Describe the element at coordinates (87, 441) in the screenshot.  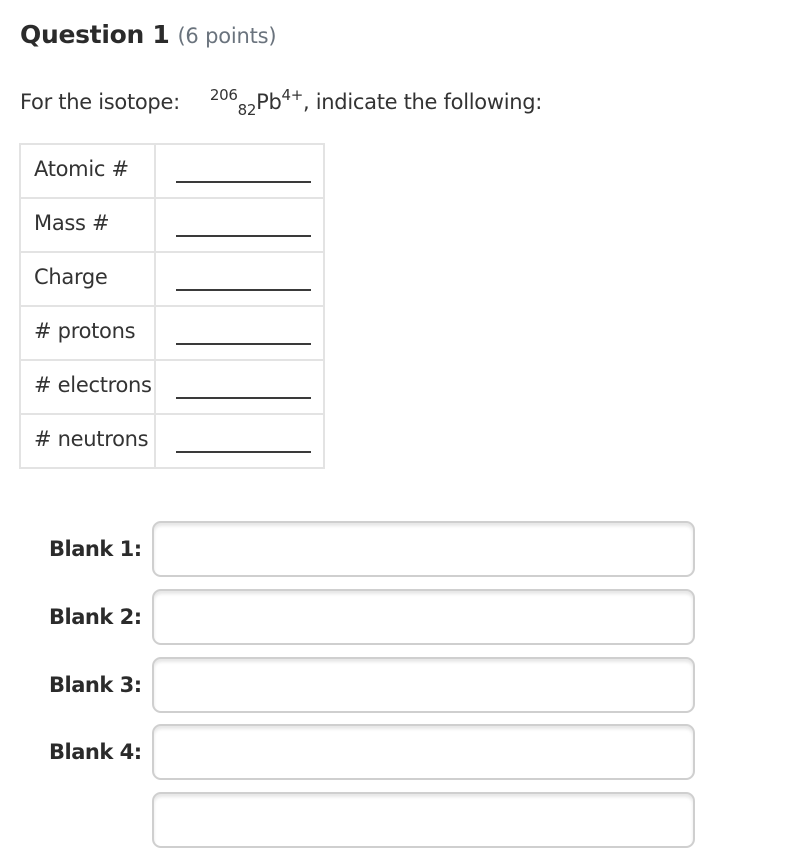
I see `row-label: # neutrons` at that location.